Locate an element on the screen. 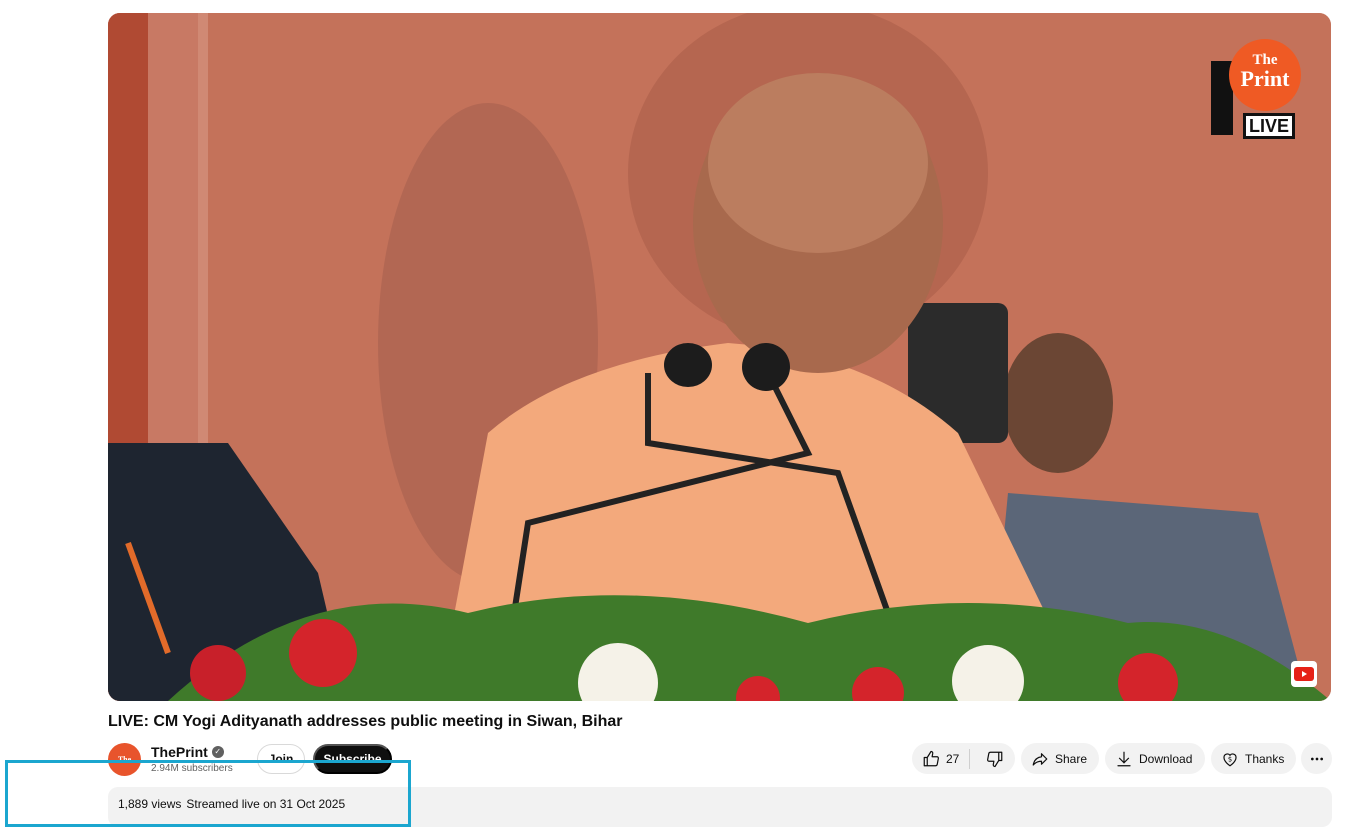  dislike-button is located at coordinates (990, 759).